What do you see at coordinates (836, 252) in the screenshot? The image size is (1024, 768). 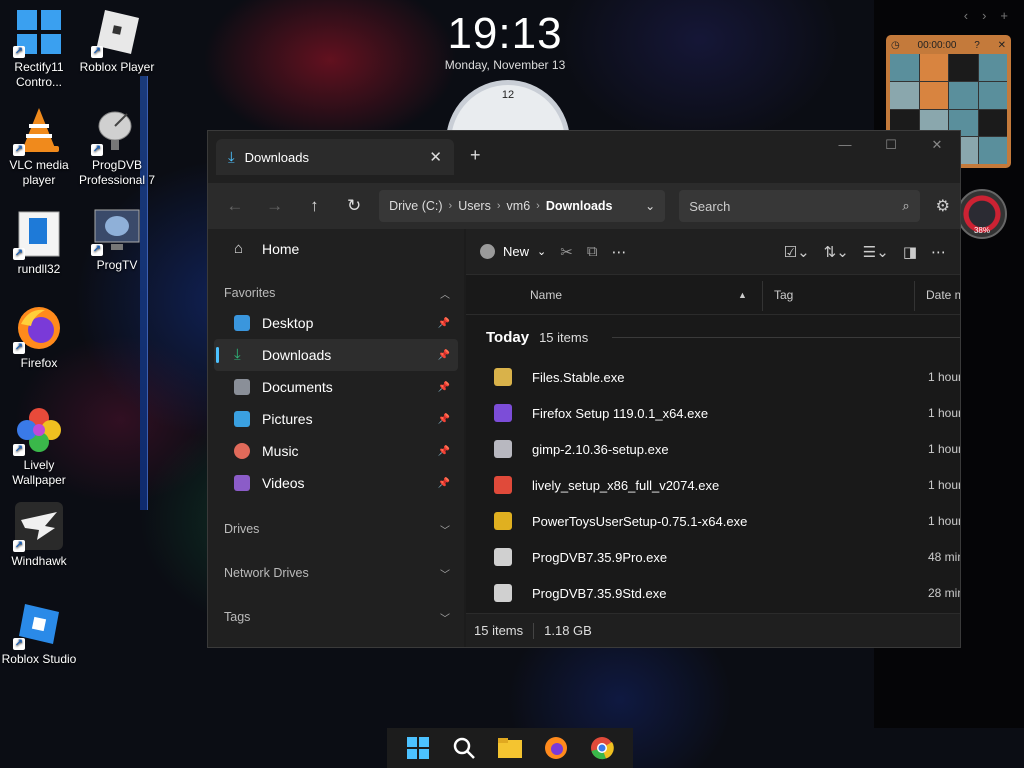 I see `sort-icon: ⇅⌄` at bounding box center [836, 252].